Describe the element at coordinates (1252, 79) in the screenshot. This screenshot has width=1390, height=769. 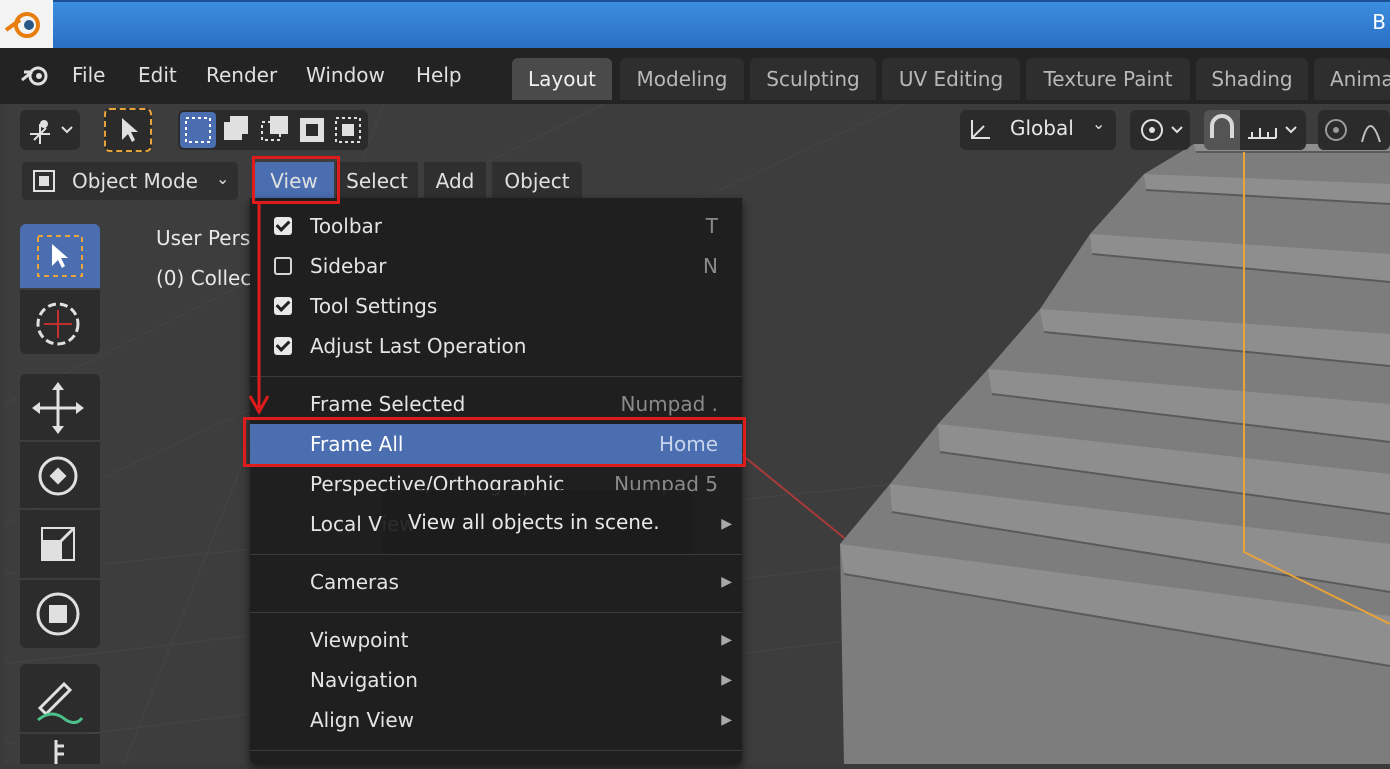
I see `tab-shading: Shading` at that location.